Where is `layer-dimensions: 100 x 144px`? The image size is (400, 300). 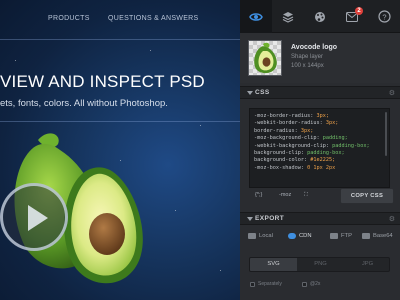 layer-dimensions: 100 x 144px is located at coordinates (307, 66).